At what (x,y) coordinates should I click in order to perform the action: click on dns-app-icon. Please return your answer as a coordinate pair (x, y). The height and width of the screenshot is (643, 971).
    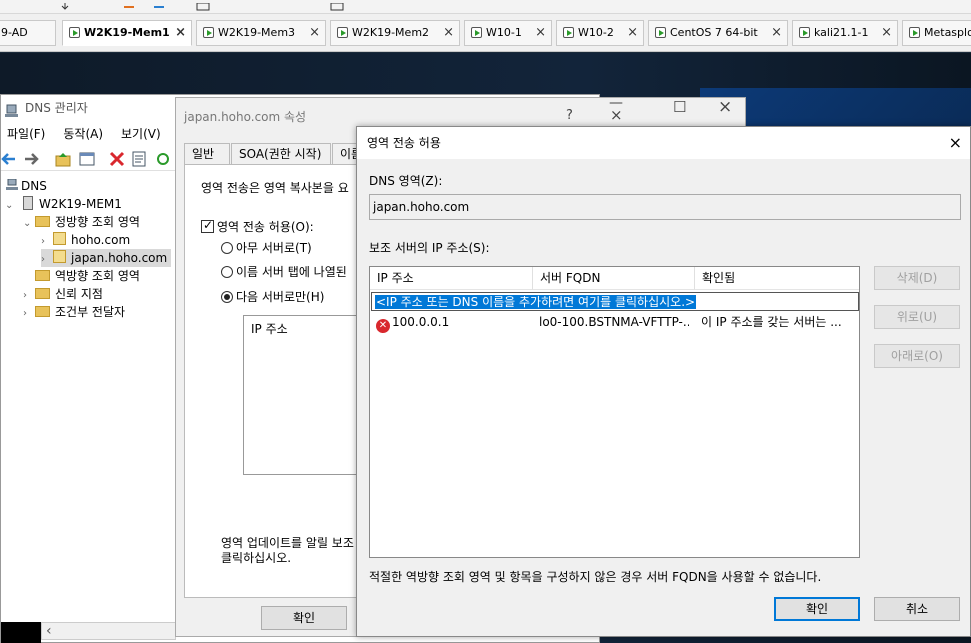
    Looking at the image, I should click on (12, 109).